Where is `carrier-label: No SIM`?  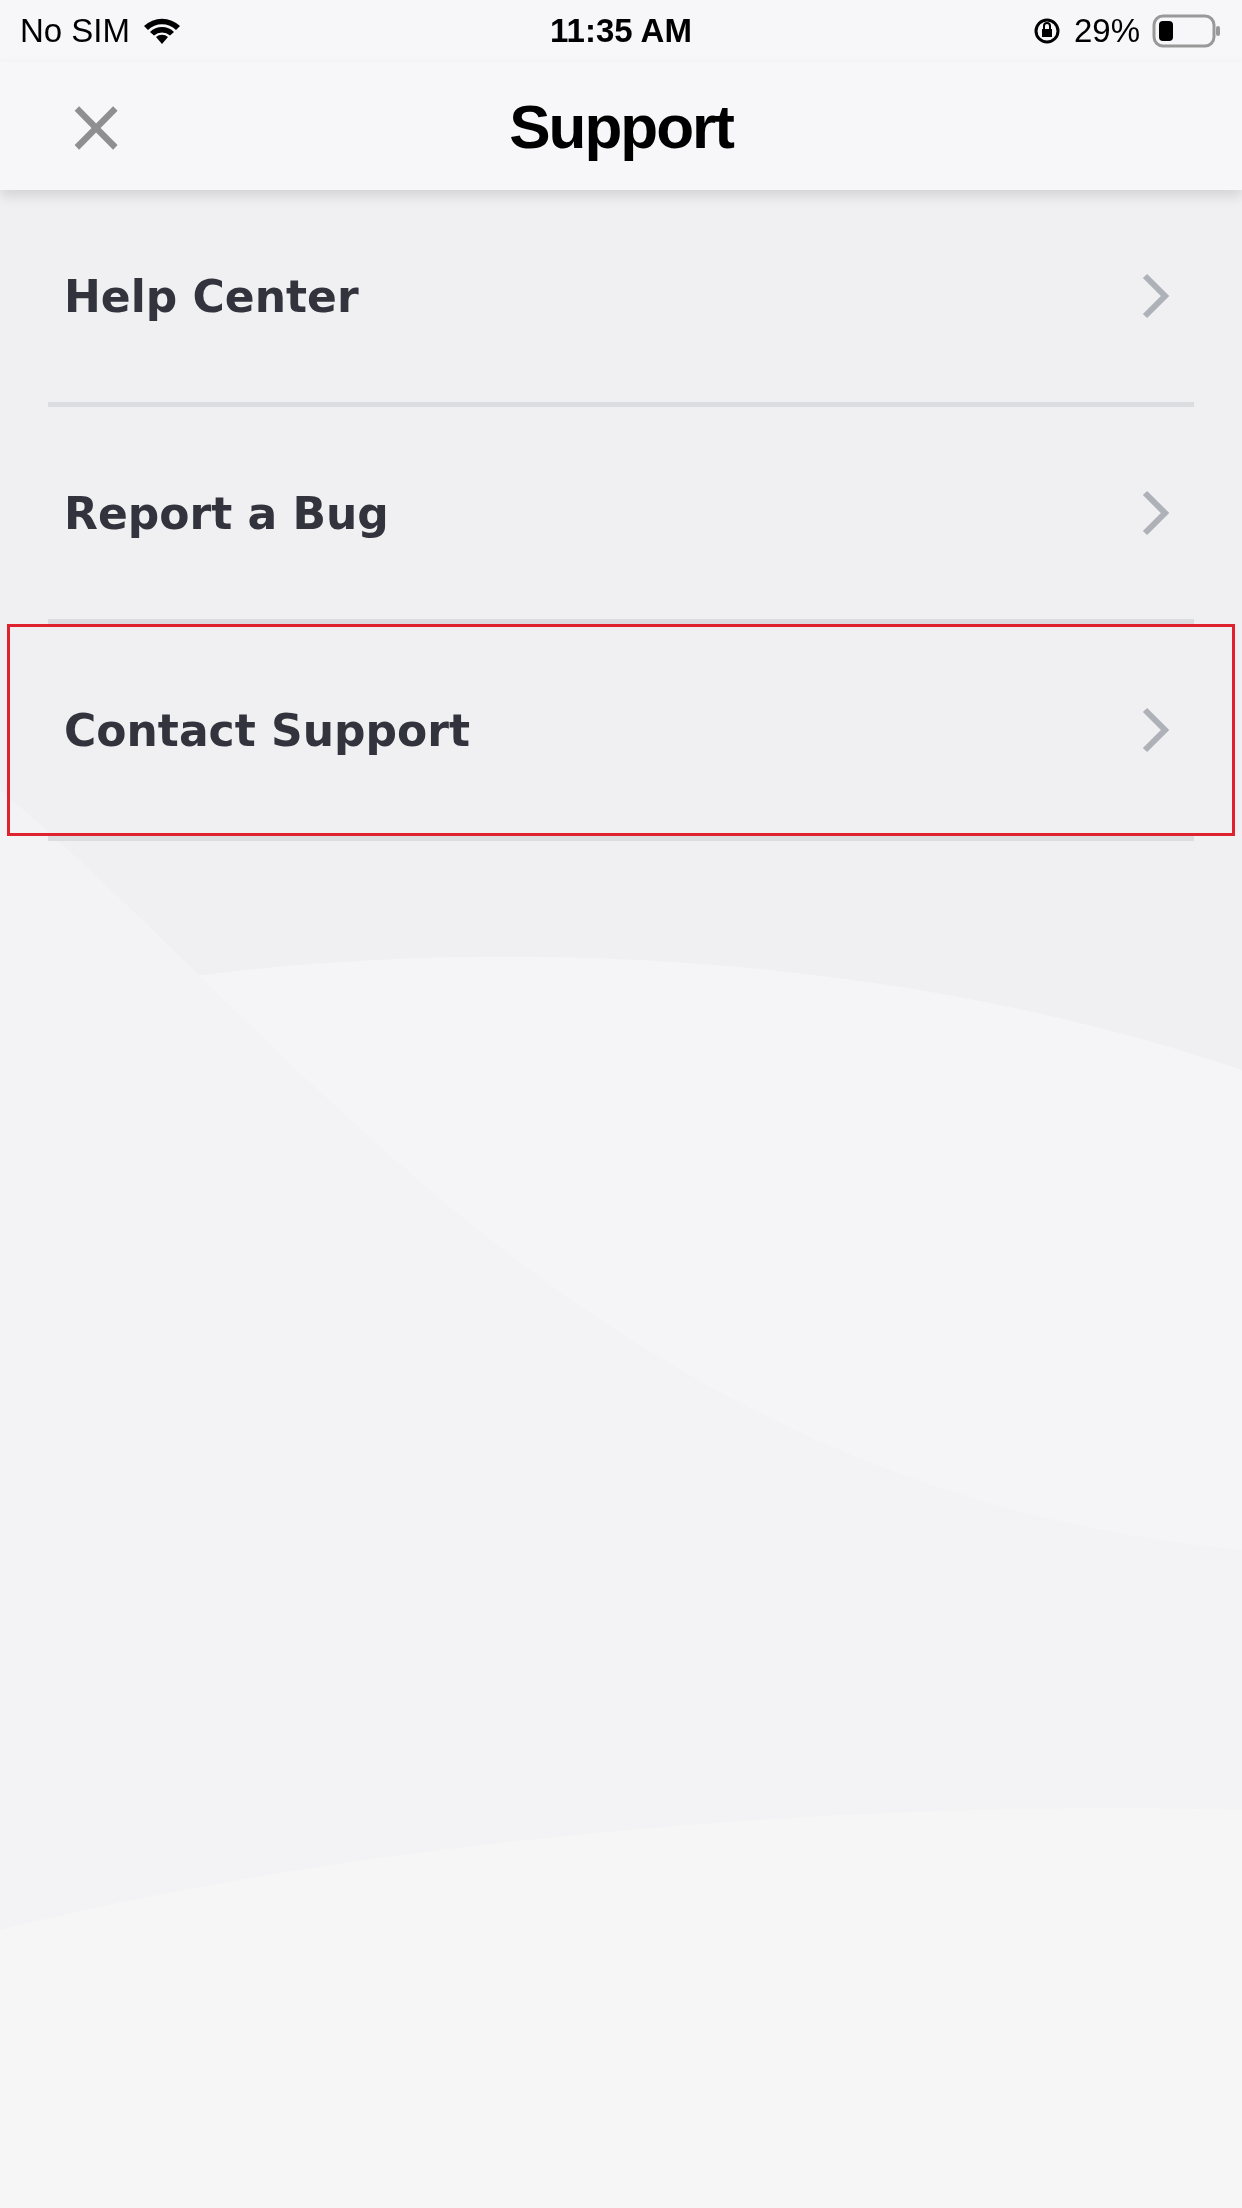 carrier-label: No SIM is located at coordinates (75, 31).